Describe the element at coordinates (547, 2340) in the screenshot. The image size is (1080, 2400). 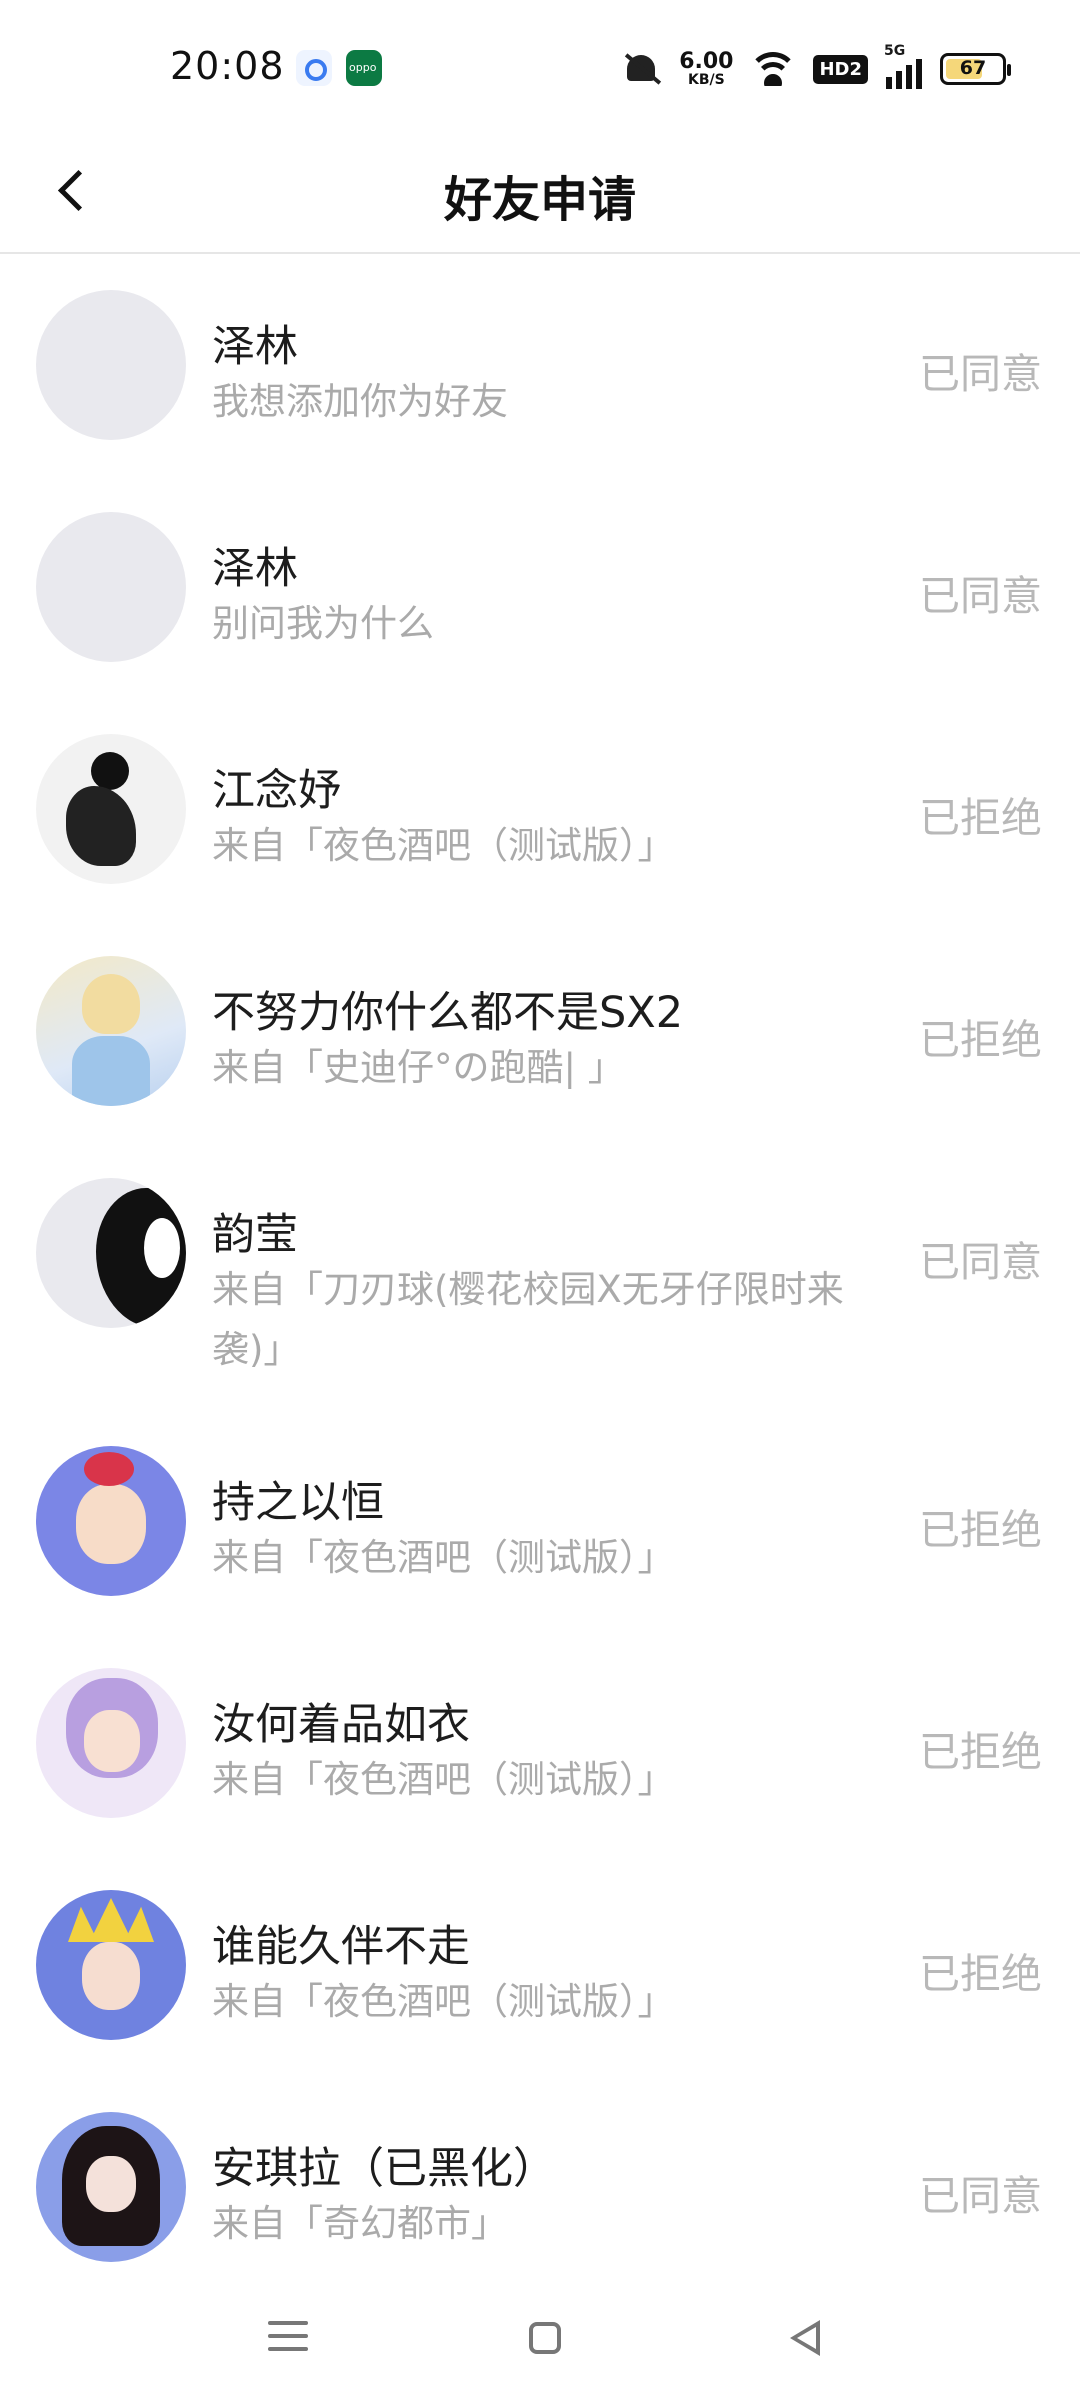
I see `home-square-icon` at that location.